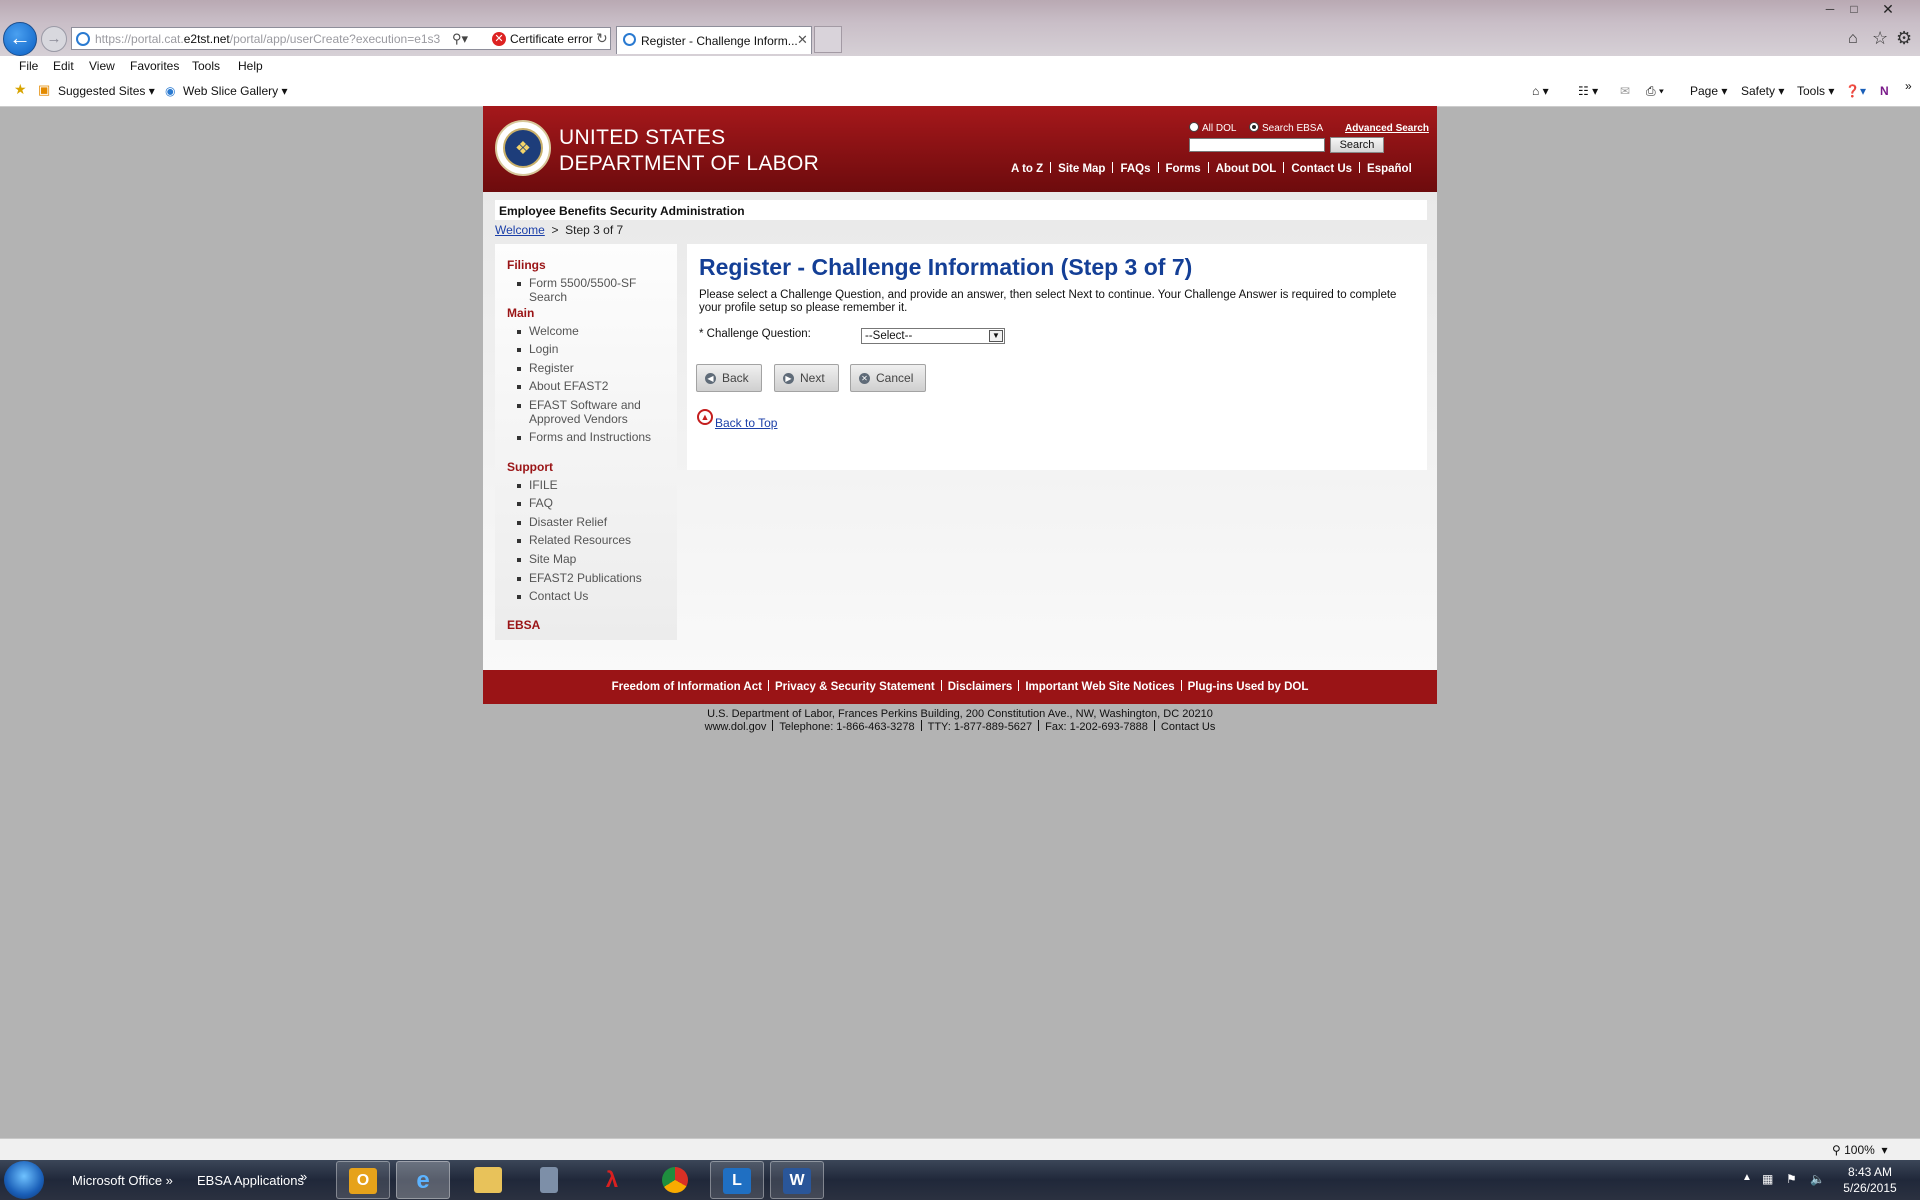 The width and height of the screenshot is (1920, 1200). What do you see at coordinates (122, 1180) in the screenshot?
I see `toolbar-microsoft-office: Microsoft Office »` at bounding box center [122, 1180].